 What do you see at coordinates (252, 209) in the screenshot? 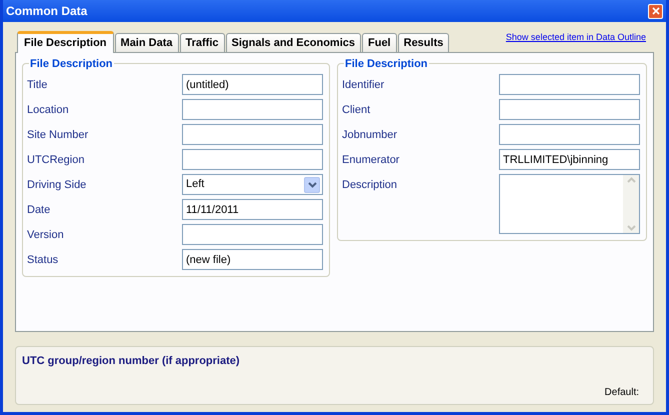
I see `text-field: 11/11/2011` at bounding box center [252, 209].